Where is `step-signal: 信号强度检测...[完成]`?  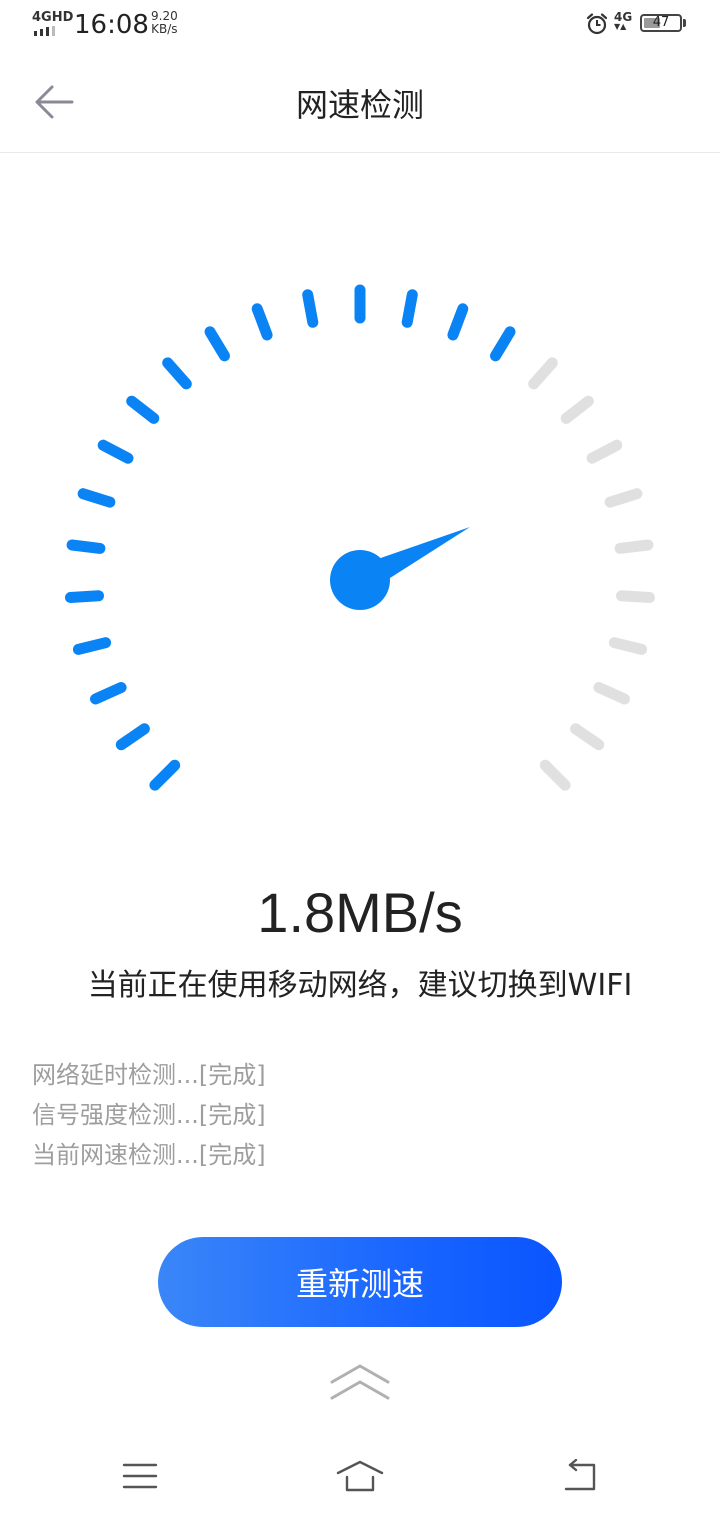 step-signal: 信号强度检测...[完成] is located at coordinates (149, 1115).